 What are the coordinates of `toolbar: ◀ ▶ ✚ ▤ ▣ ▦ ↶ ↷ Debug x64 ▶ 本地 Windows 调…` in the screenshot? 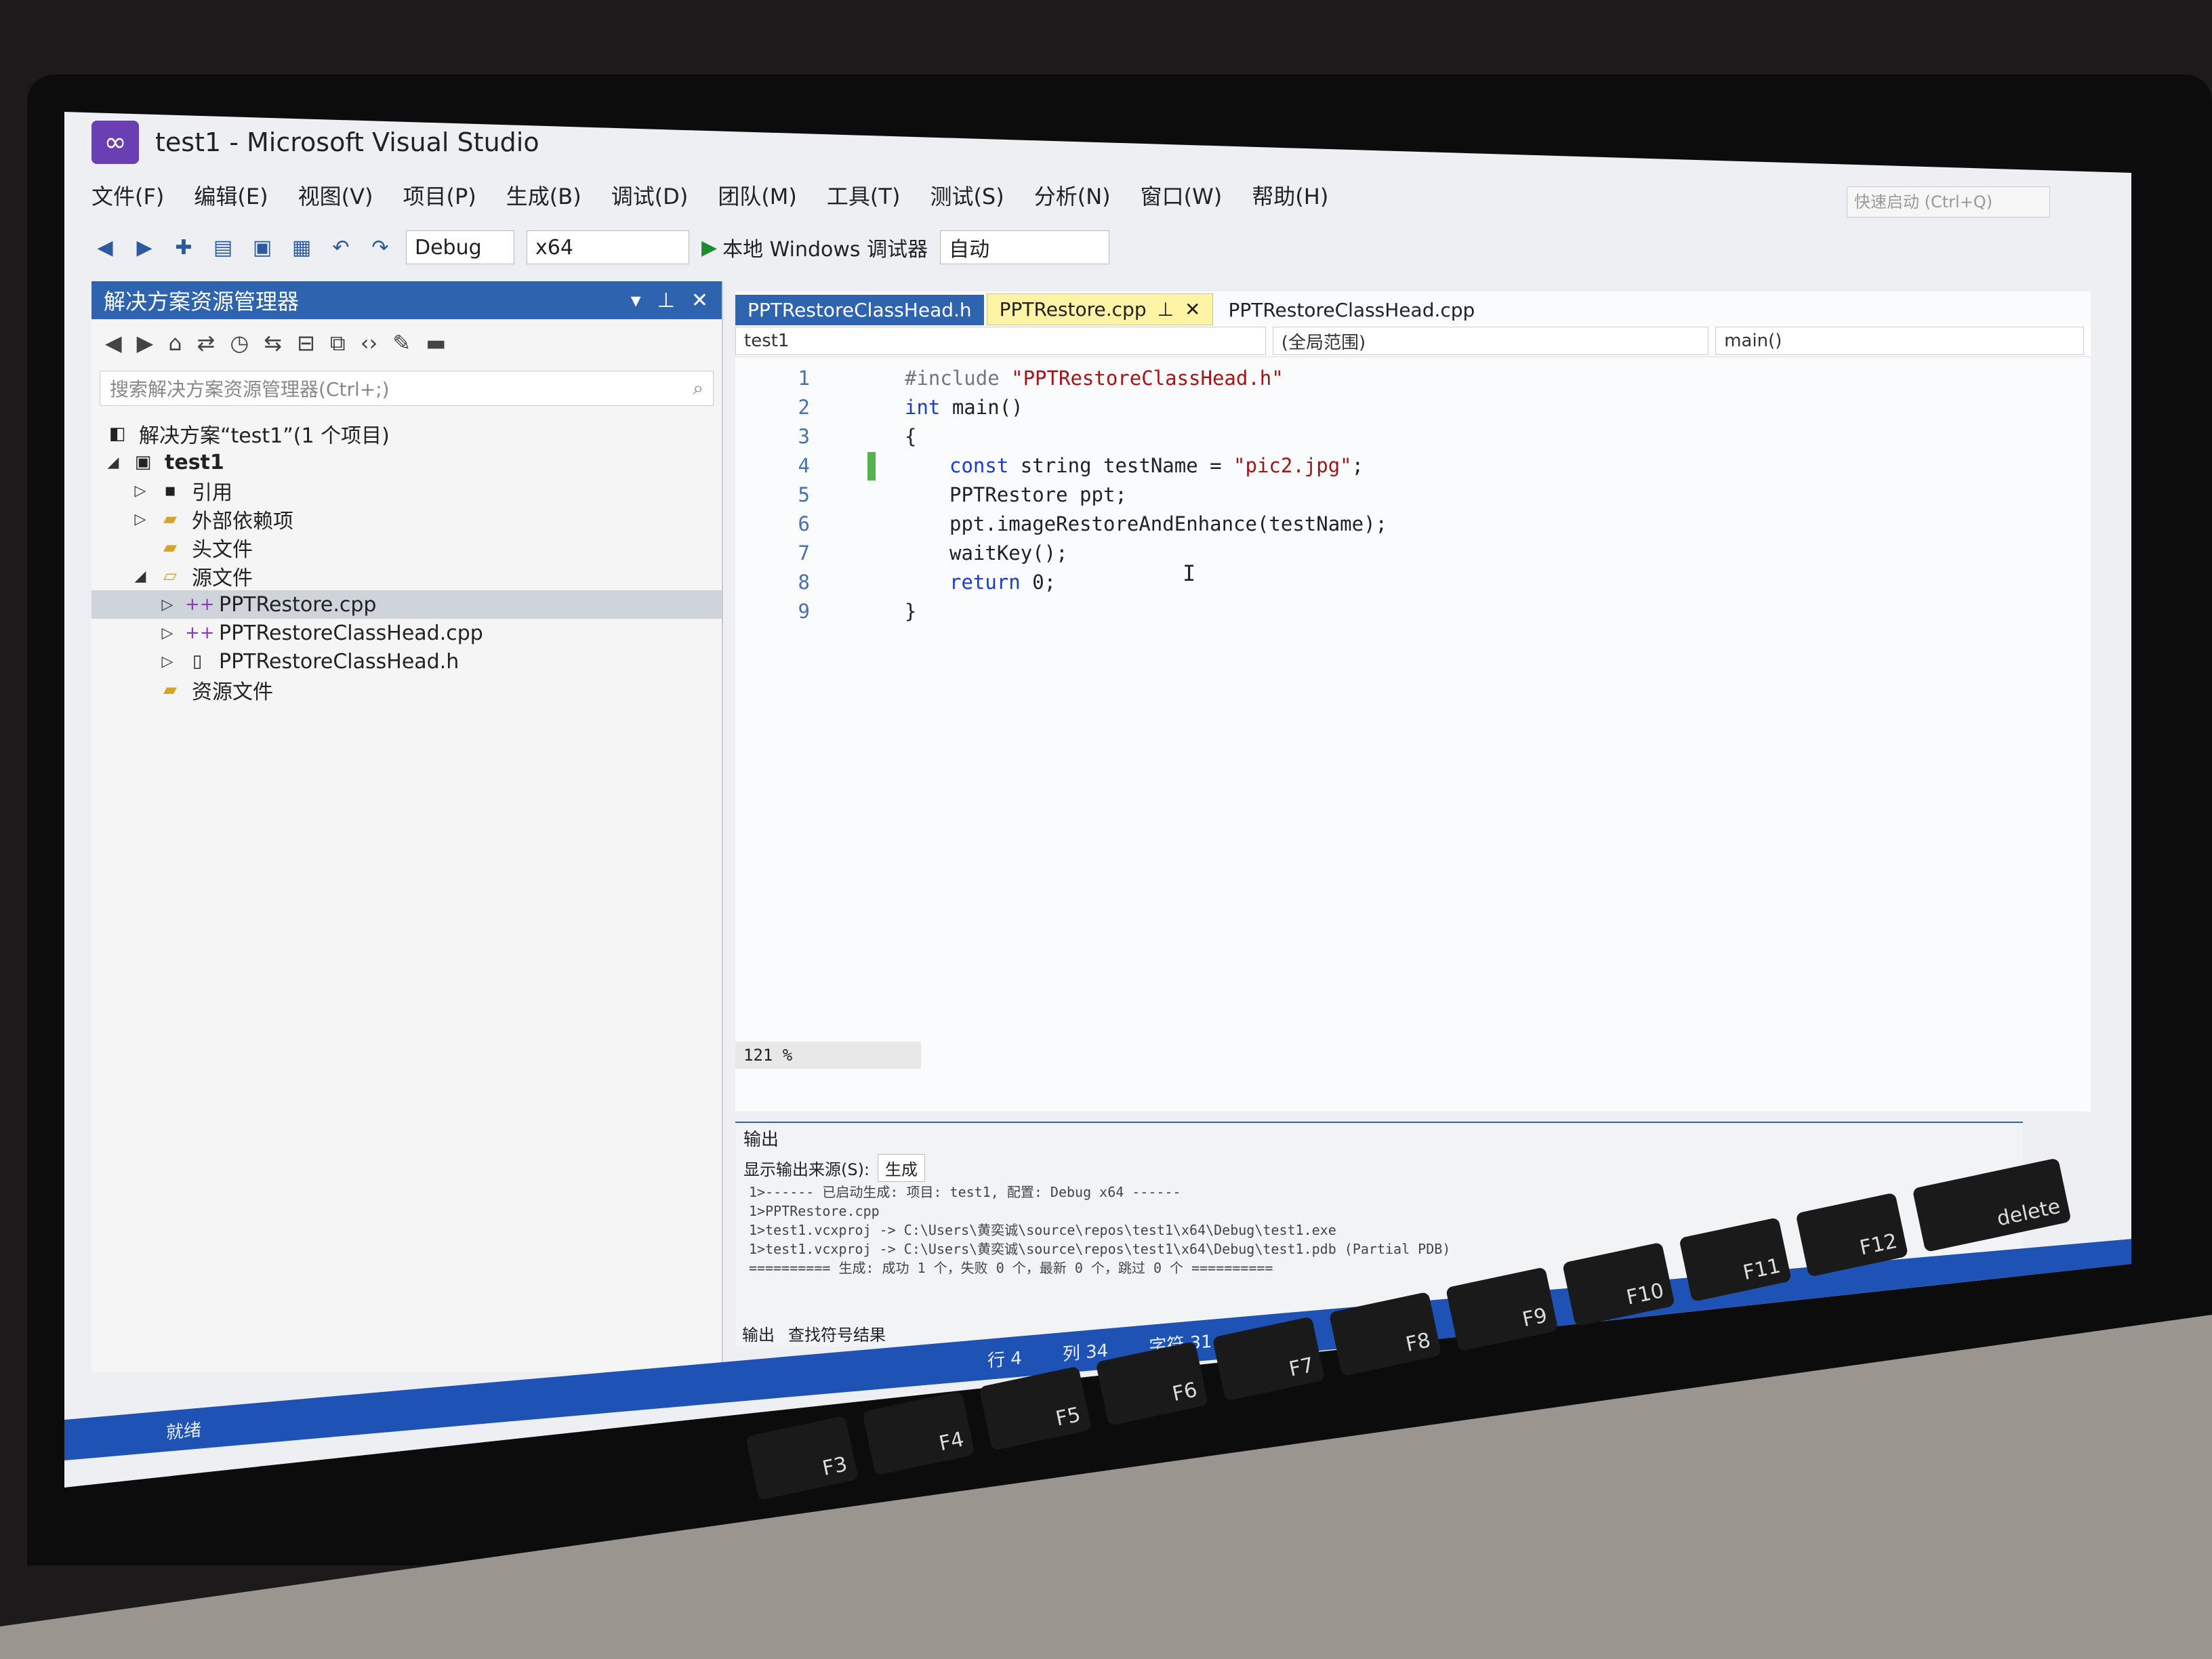 It's located at (1074, 248).